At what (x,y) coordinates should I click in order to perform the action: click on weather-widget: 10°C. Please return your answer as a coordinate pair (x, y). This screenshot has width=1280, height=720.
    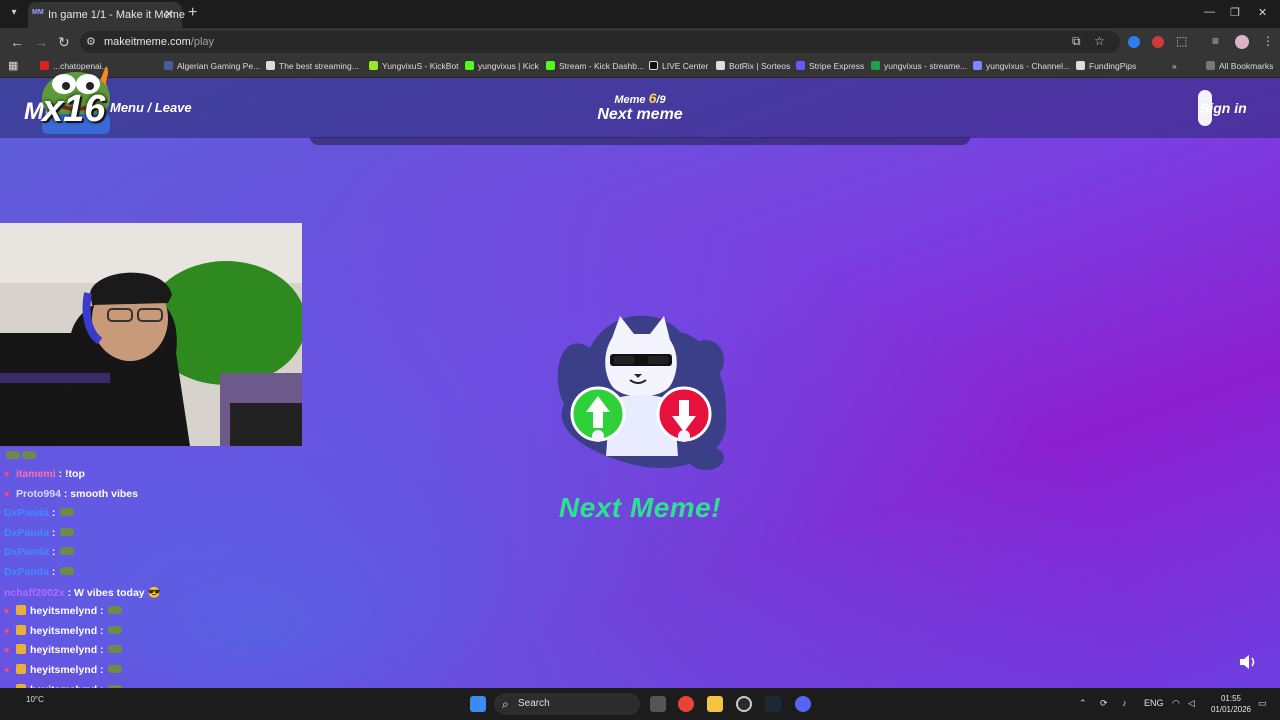
    Looking at the image, I should click on (35, 699).